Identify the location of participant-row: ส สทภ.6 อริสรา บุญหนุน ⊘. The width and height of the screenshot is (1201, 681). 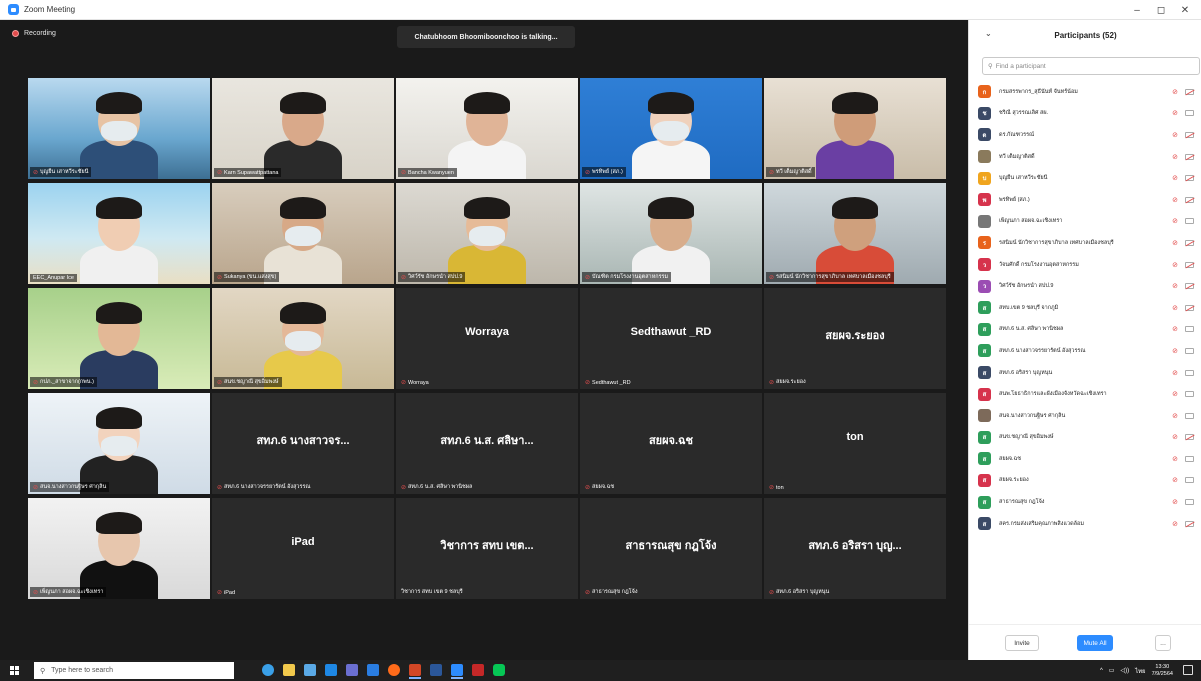
(1085, 373).